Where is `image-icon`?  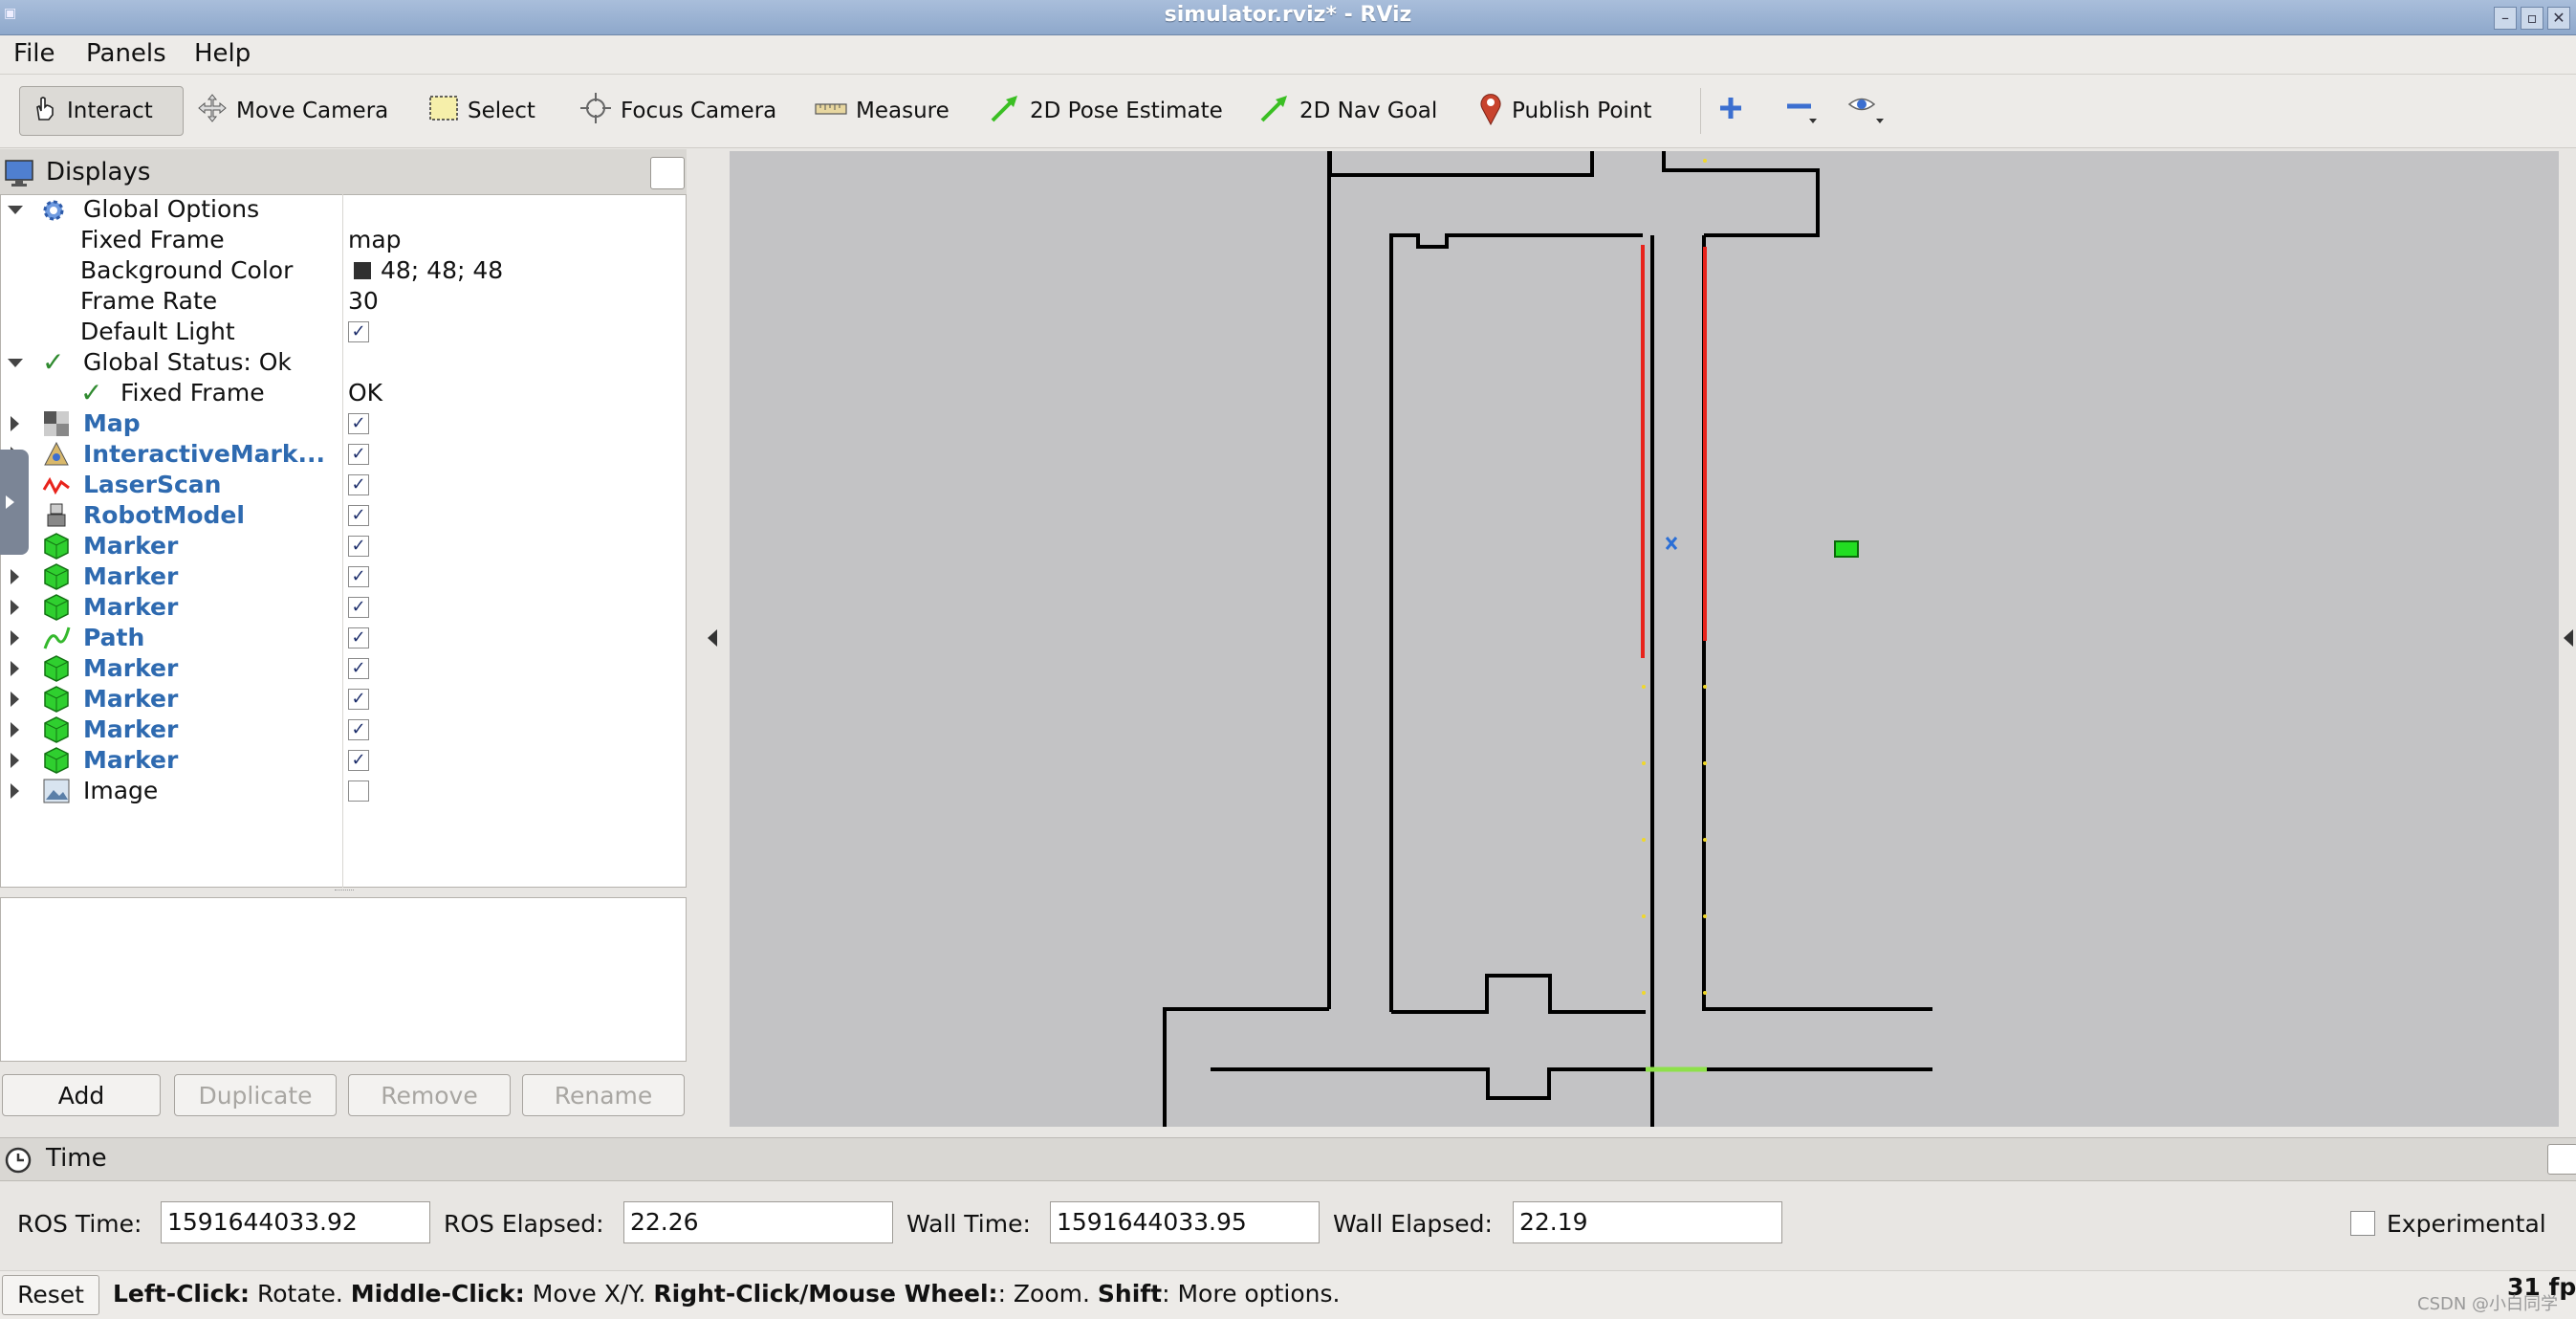
image-icon is located at coordinates (56, 795).